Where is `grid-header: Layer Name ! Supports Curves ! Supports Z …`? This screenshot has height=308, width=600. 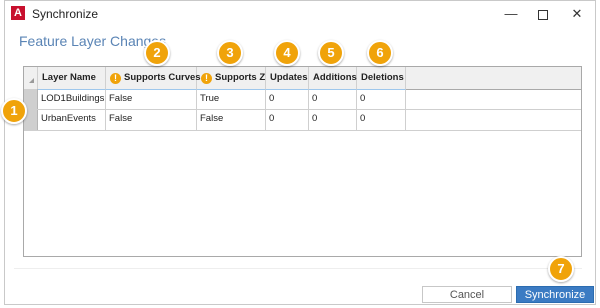 grid-header: Layer Name ! Supports Curves ! Supports Z … is located at coordinates (302, 78).